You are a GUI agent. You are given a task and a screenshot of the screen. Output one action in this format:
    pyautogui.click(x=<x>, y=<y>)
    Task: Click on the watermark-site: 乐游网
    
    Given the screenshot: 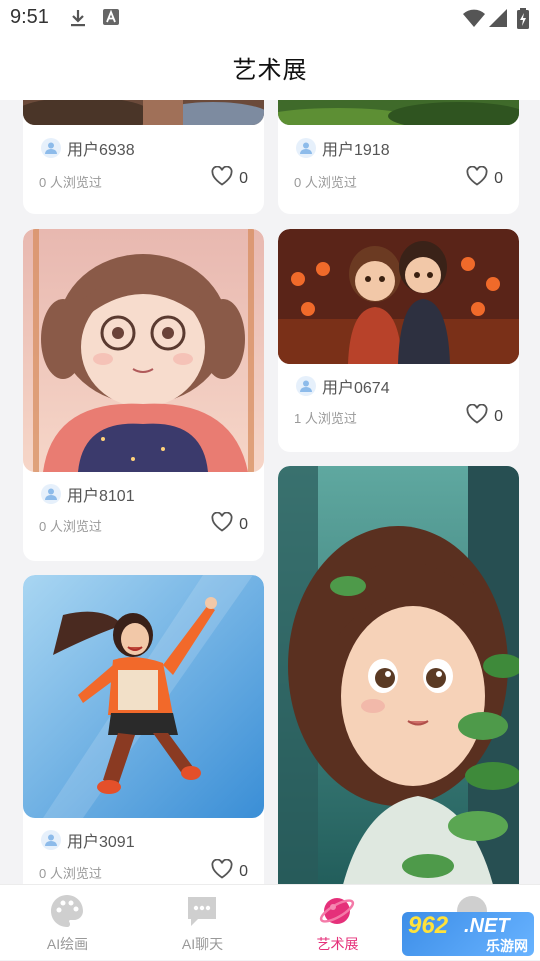 What is the action you would take?
    pyautogui.click(x=507, y=946)
    